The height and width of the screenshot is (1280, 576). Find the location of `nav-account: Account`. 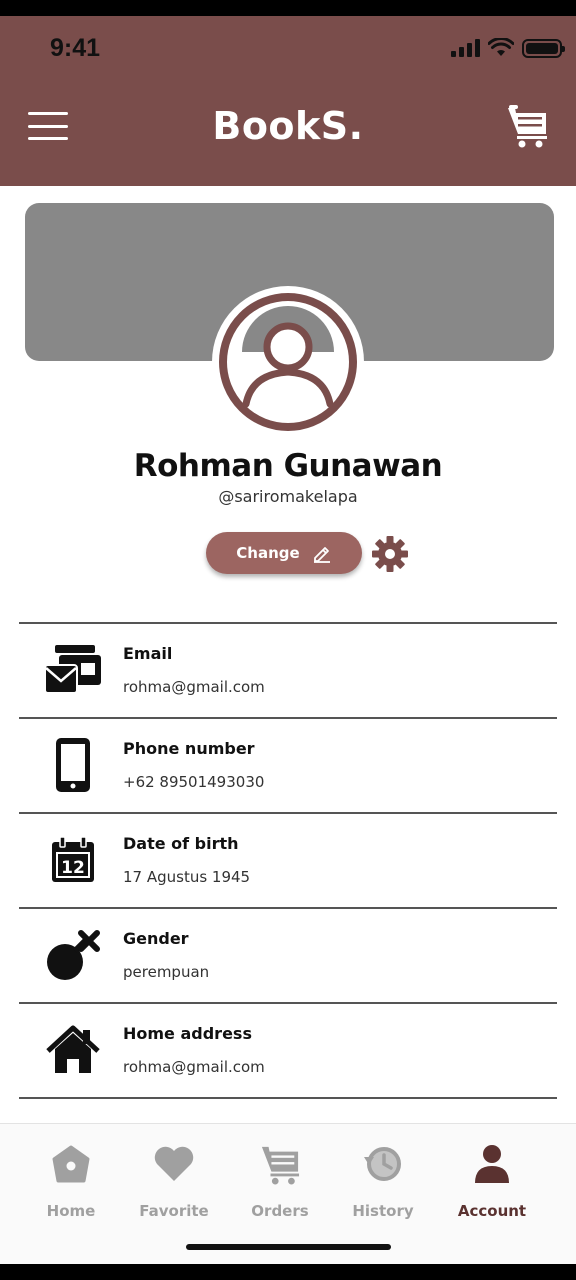

nav-account: Account is located at coordinates (492, 1181).